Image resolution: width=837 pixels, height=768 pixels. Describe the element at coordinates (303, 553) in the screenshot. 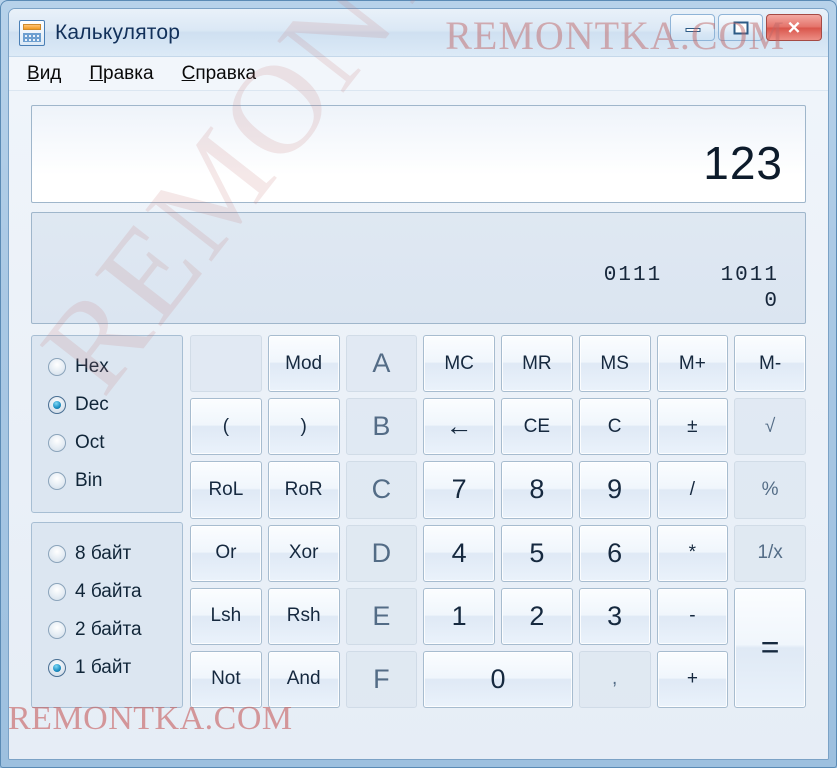

I see `xor-button: Xor` at that location.